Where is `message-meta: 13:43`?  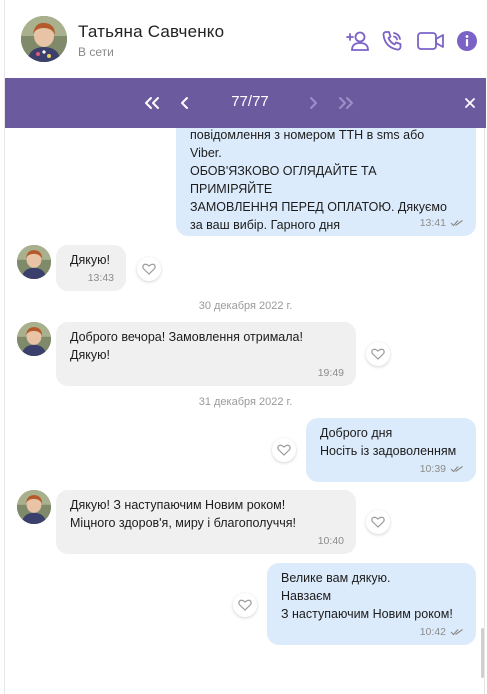 message-meta: 13:43 is located at coordinates (101, 278).